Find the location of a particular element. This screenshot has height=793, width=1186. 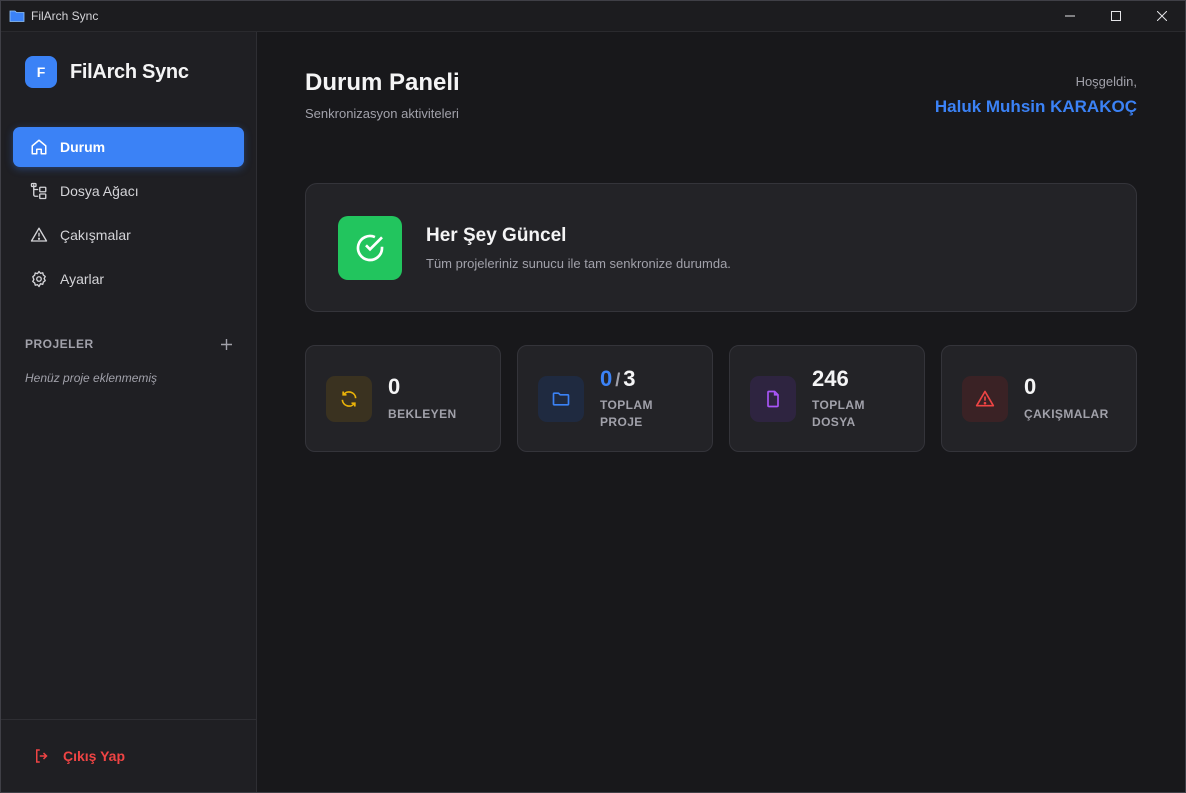

page-subtitle: Senkronizasyon aktiviteleri is located at coordinates (382, 113).